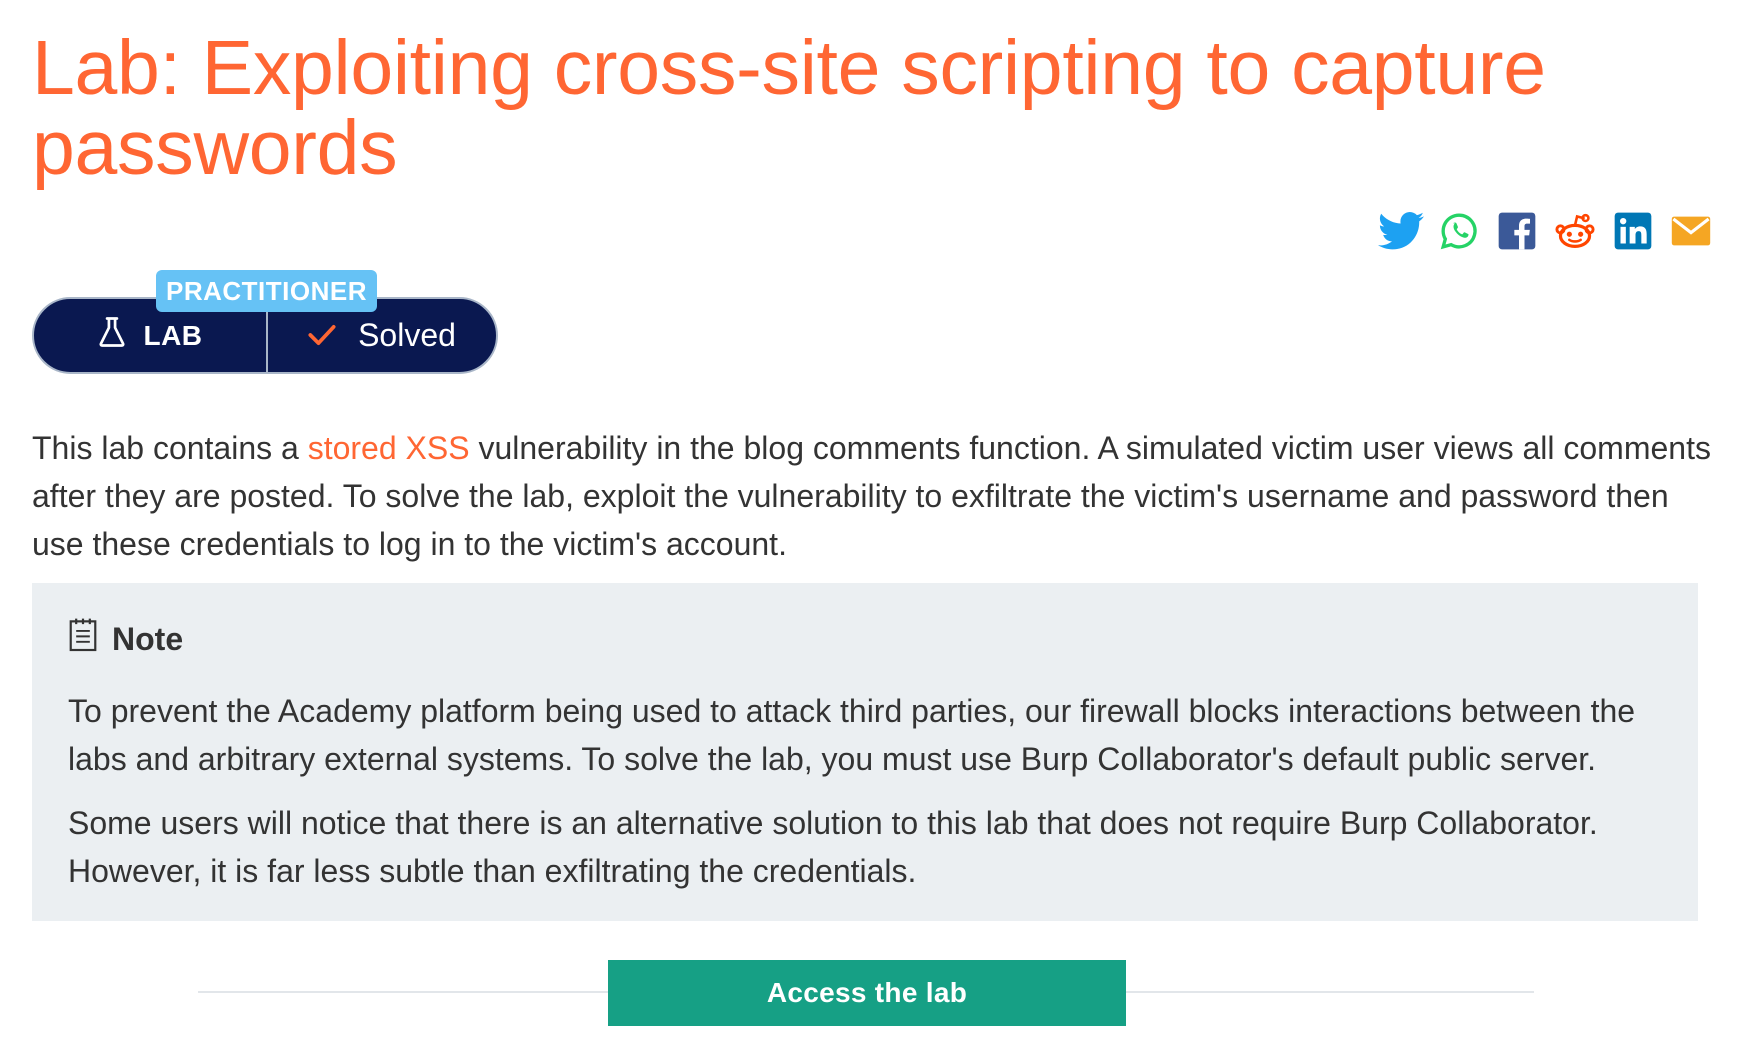 This screenshot has width=1752, height=1058. I want to click on status-label: Solved, so click(407, 335).